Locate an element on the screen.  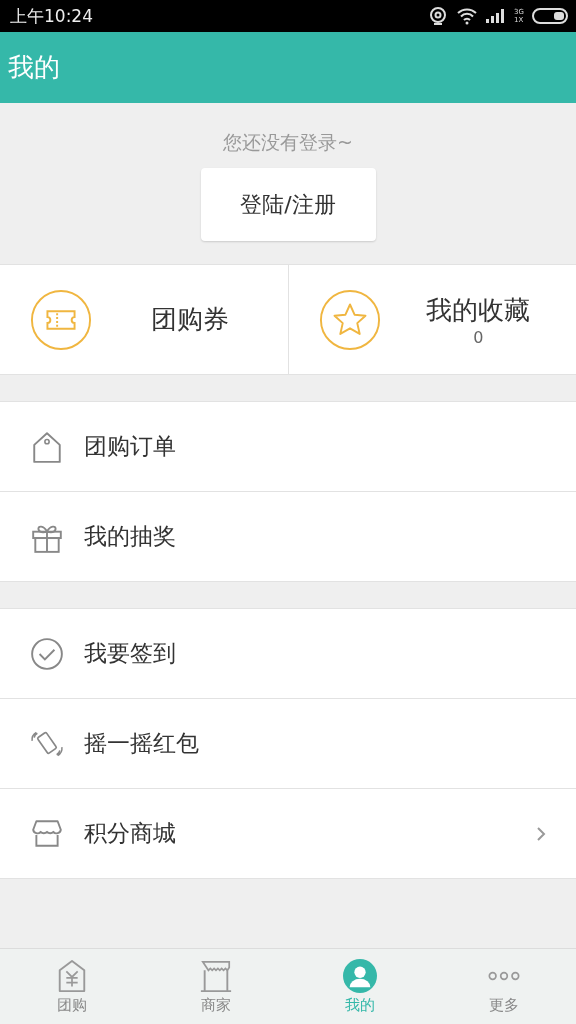
menu-item: 我的抽奖 is located at coordinates (288, 536).